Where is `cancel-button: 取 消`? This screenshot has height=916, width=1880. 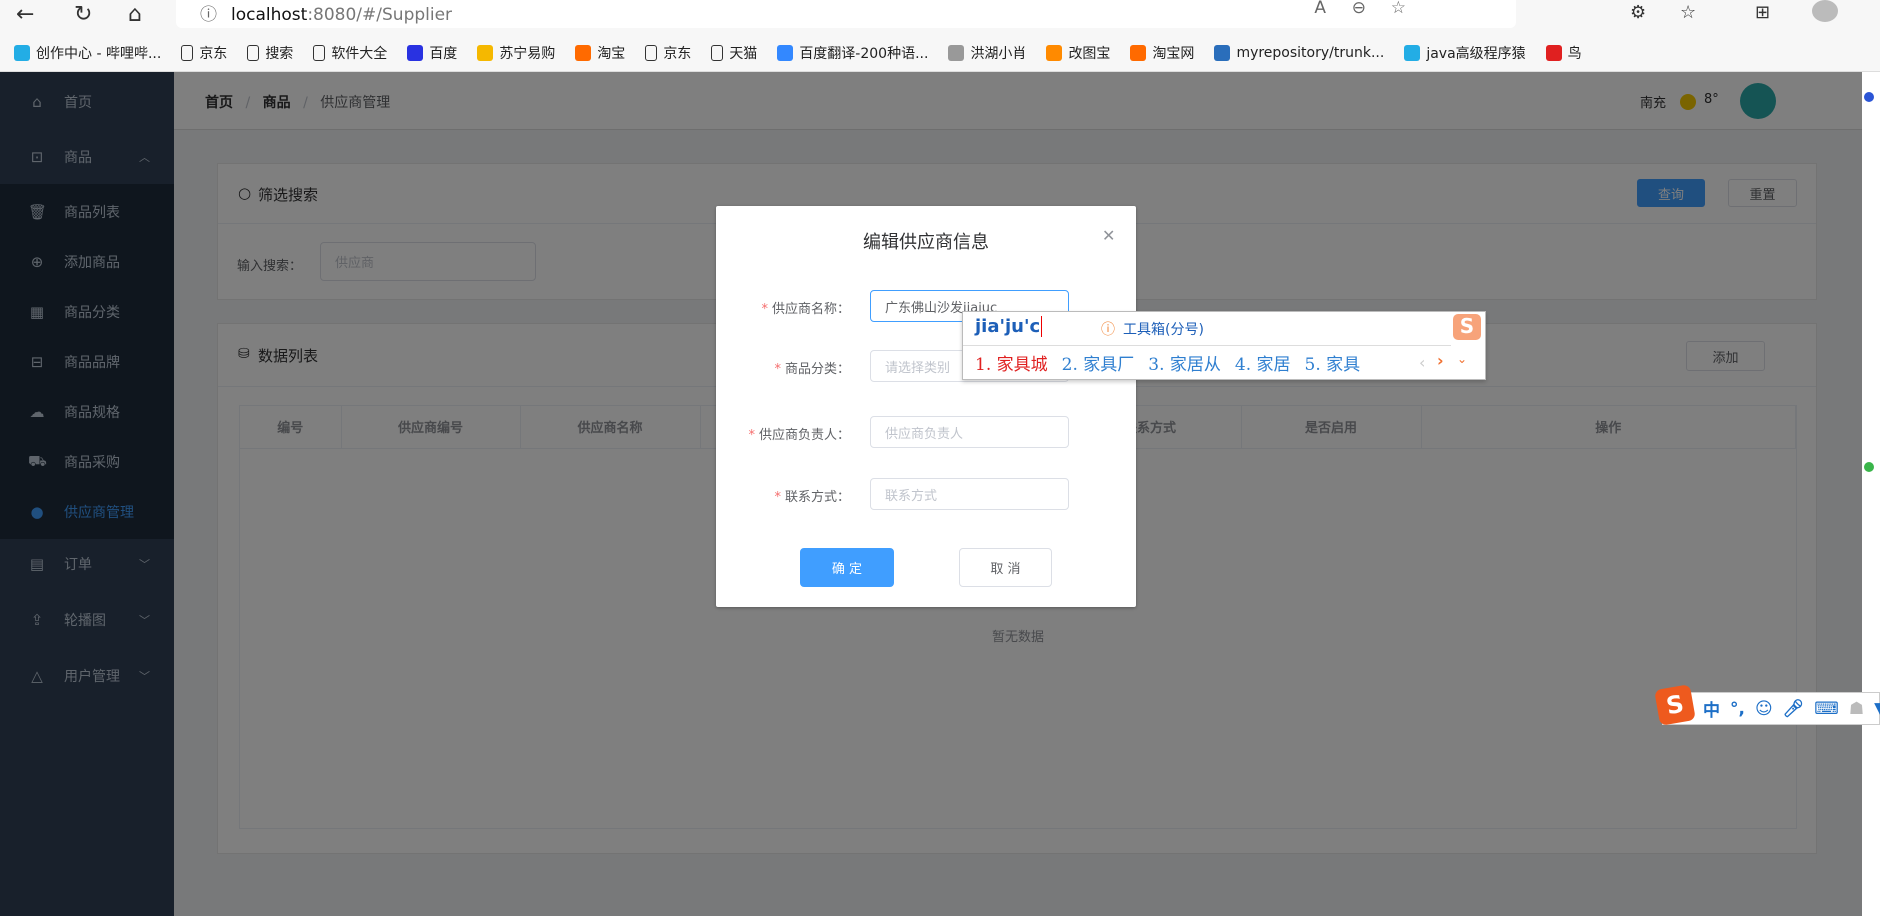 cancel-button: 取 消 is located at coordinates (1005, 567).